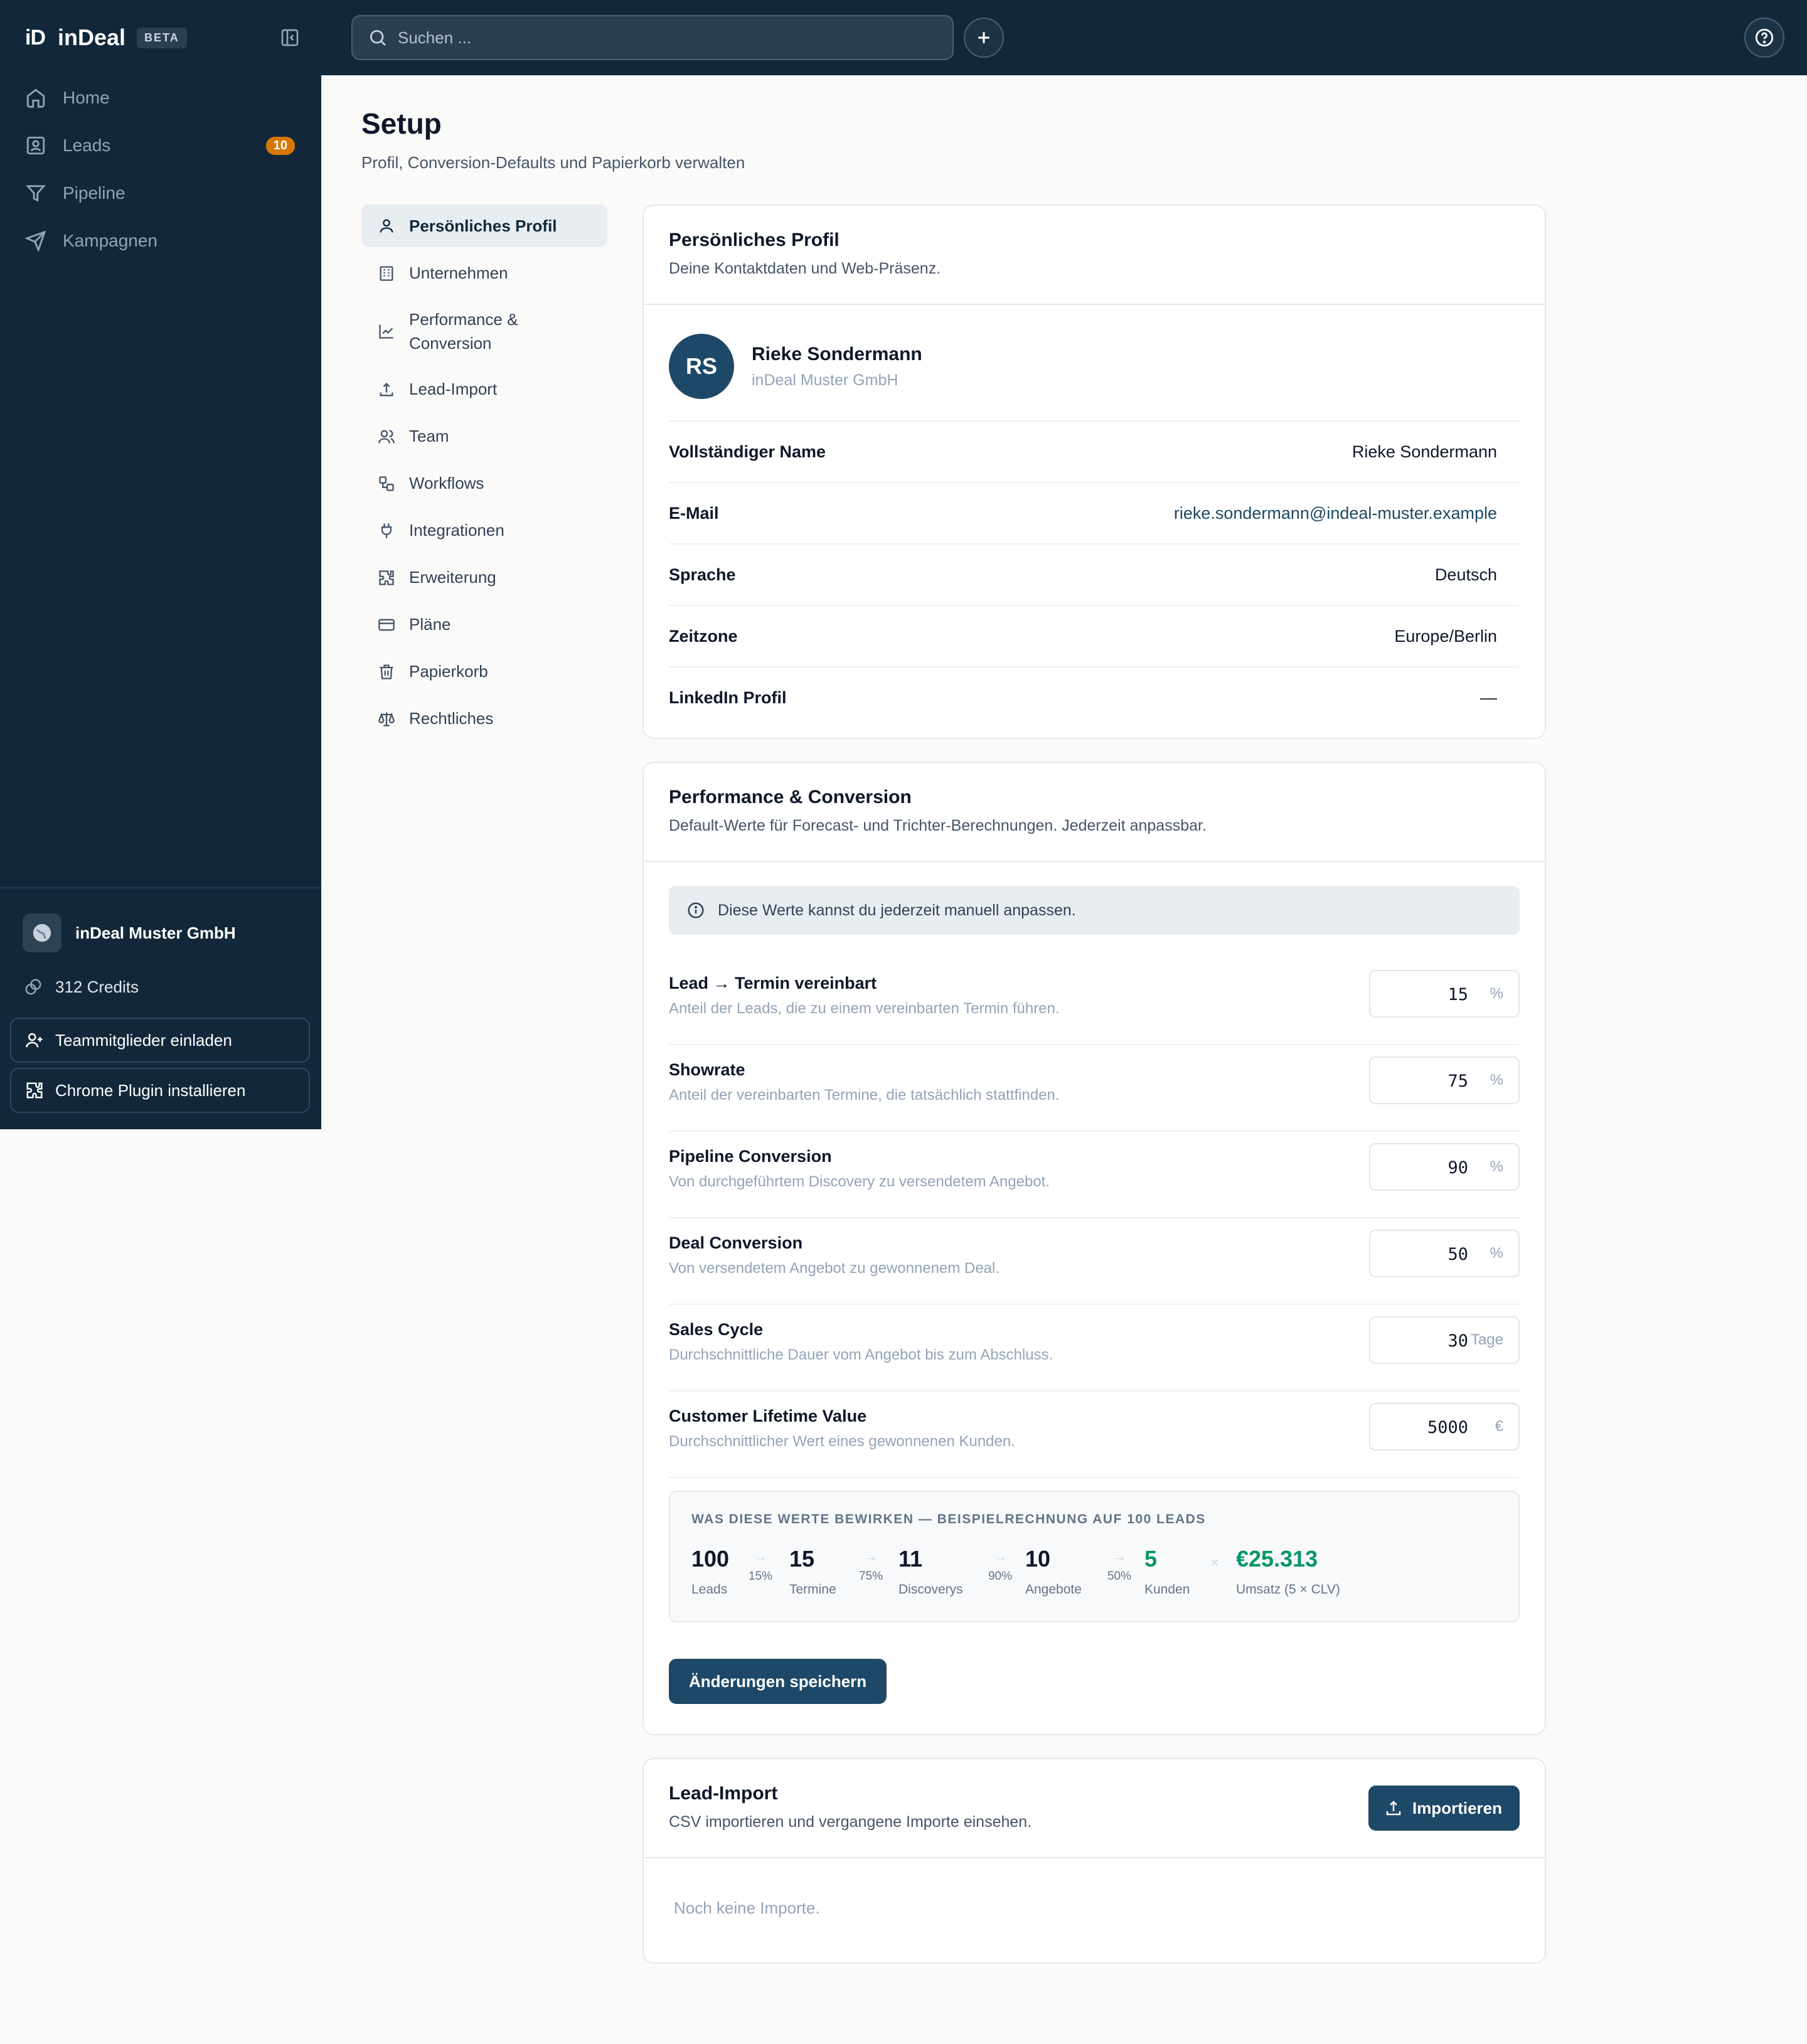 Image resolution: width=1807 pixels, height=2044 pixels. Describe the element at coordinates (1053, 1571) in the screenshot. I see `calc-step-angebote: 10 Angebote` at that location.